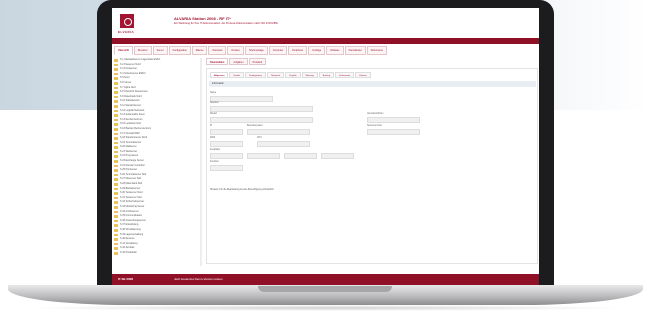 The width and height of the screenshot is (651, 325). I want to click on tree-scrollbar, so click(201, 162).